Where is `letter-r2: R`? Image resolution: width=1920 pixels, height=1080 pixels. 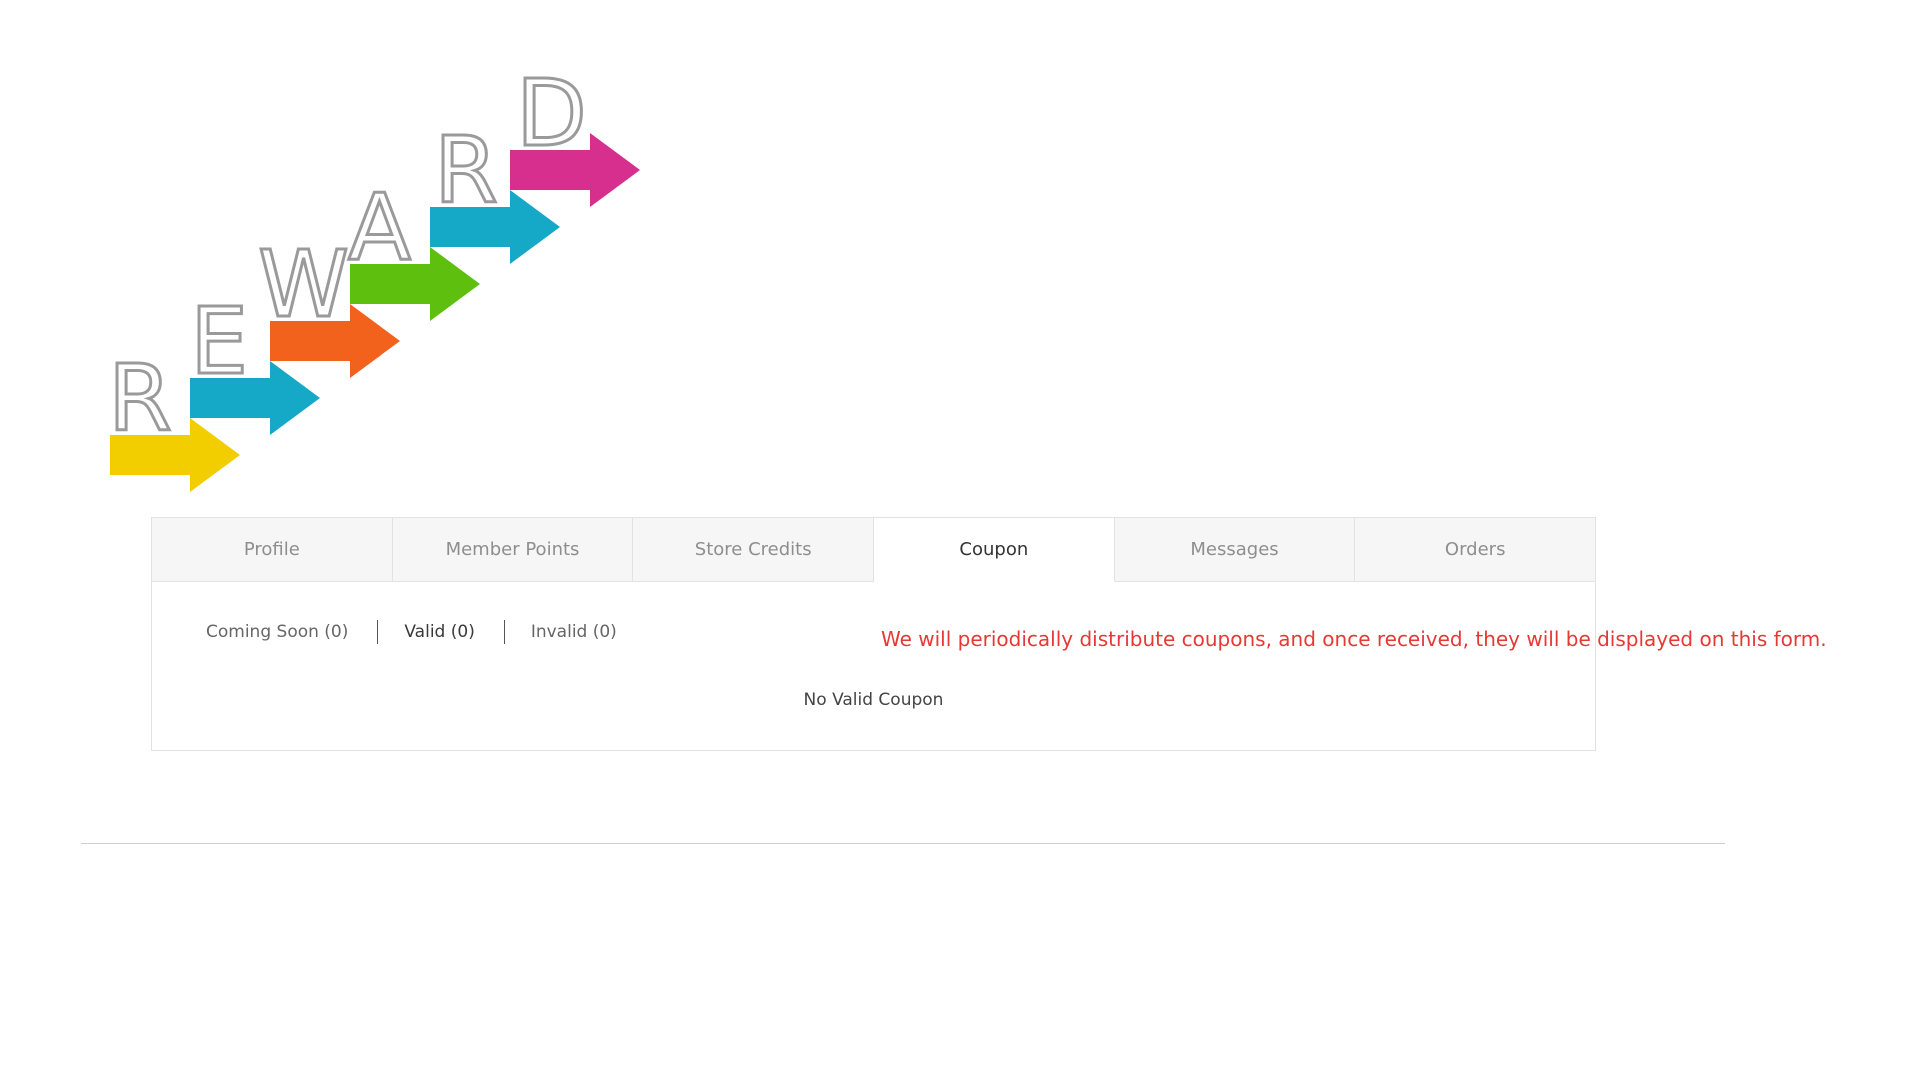 letter-r2: R is located at coordinates (466, 170).